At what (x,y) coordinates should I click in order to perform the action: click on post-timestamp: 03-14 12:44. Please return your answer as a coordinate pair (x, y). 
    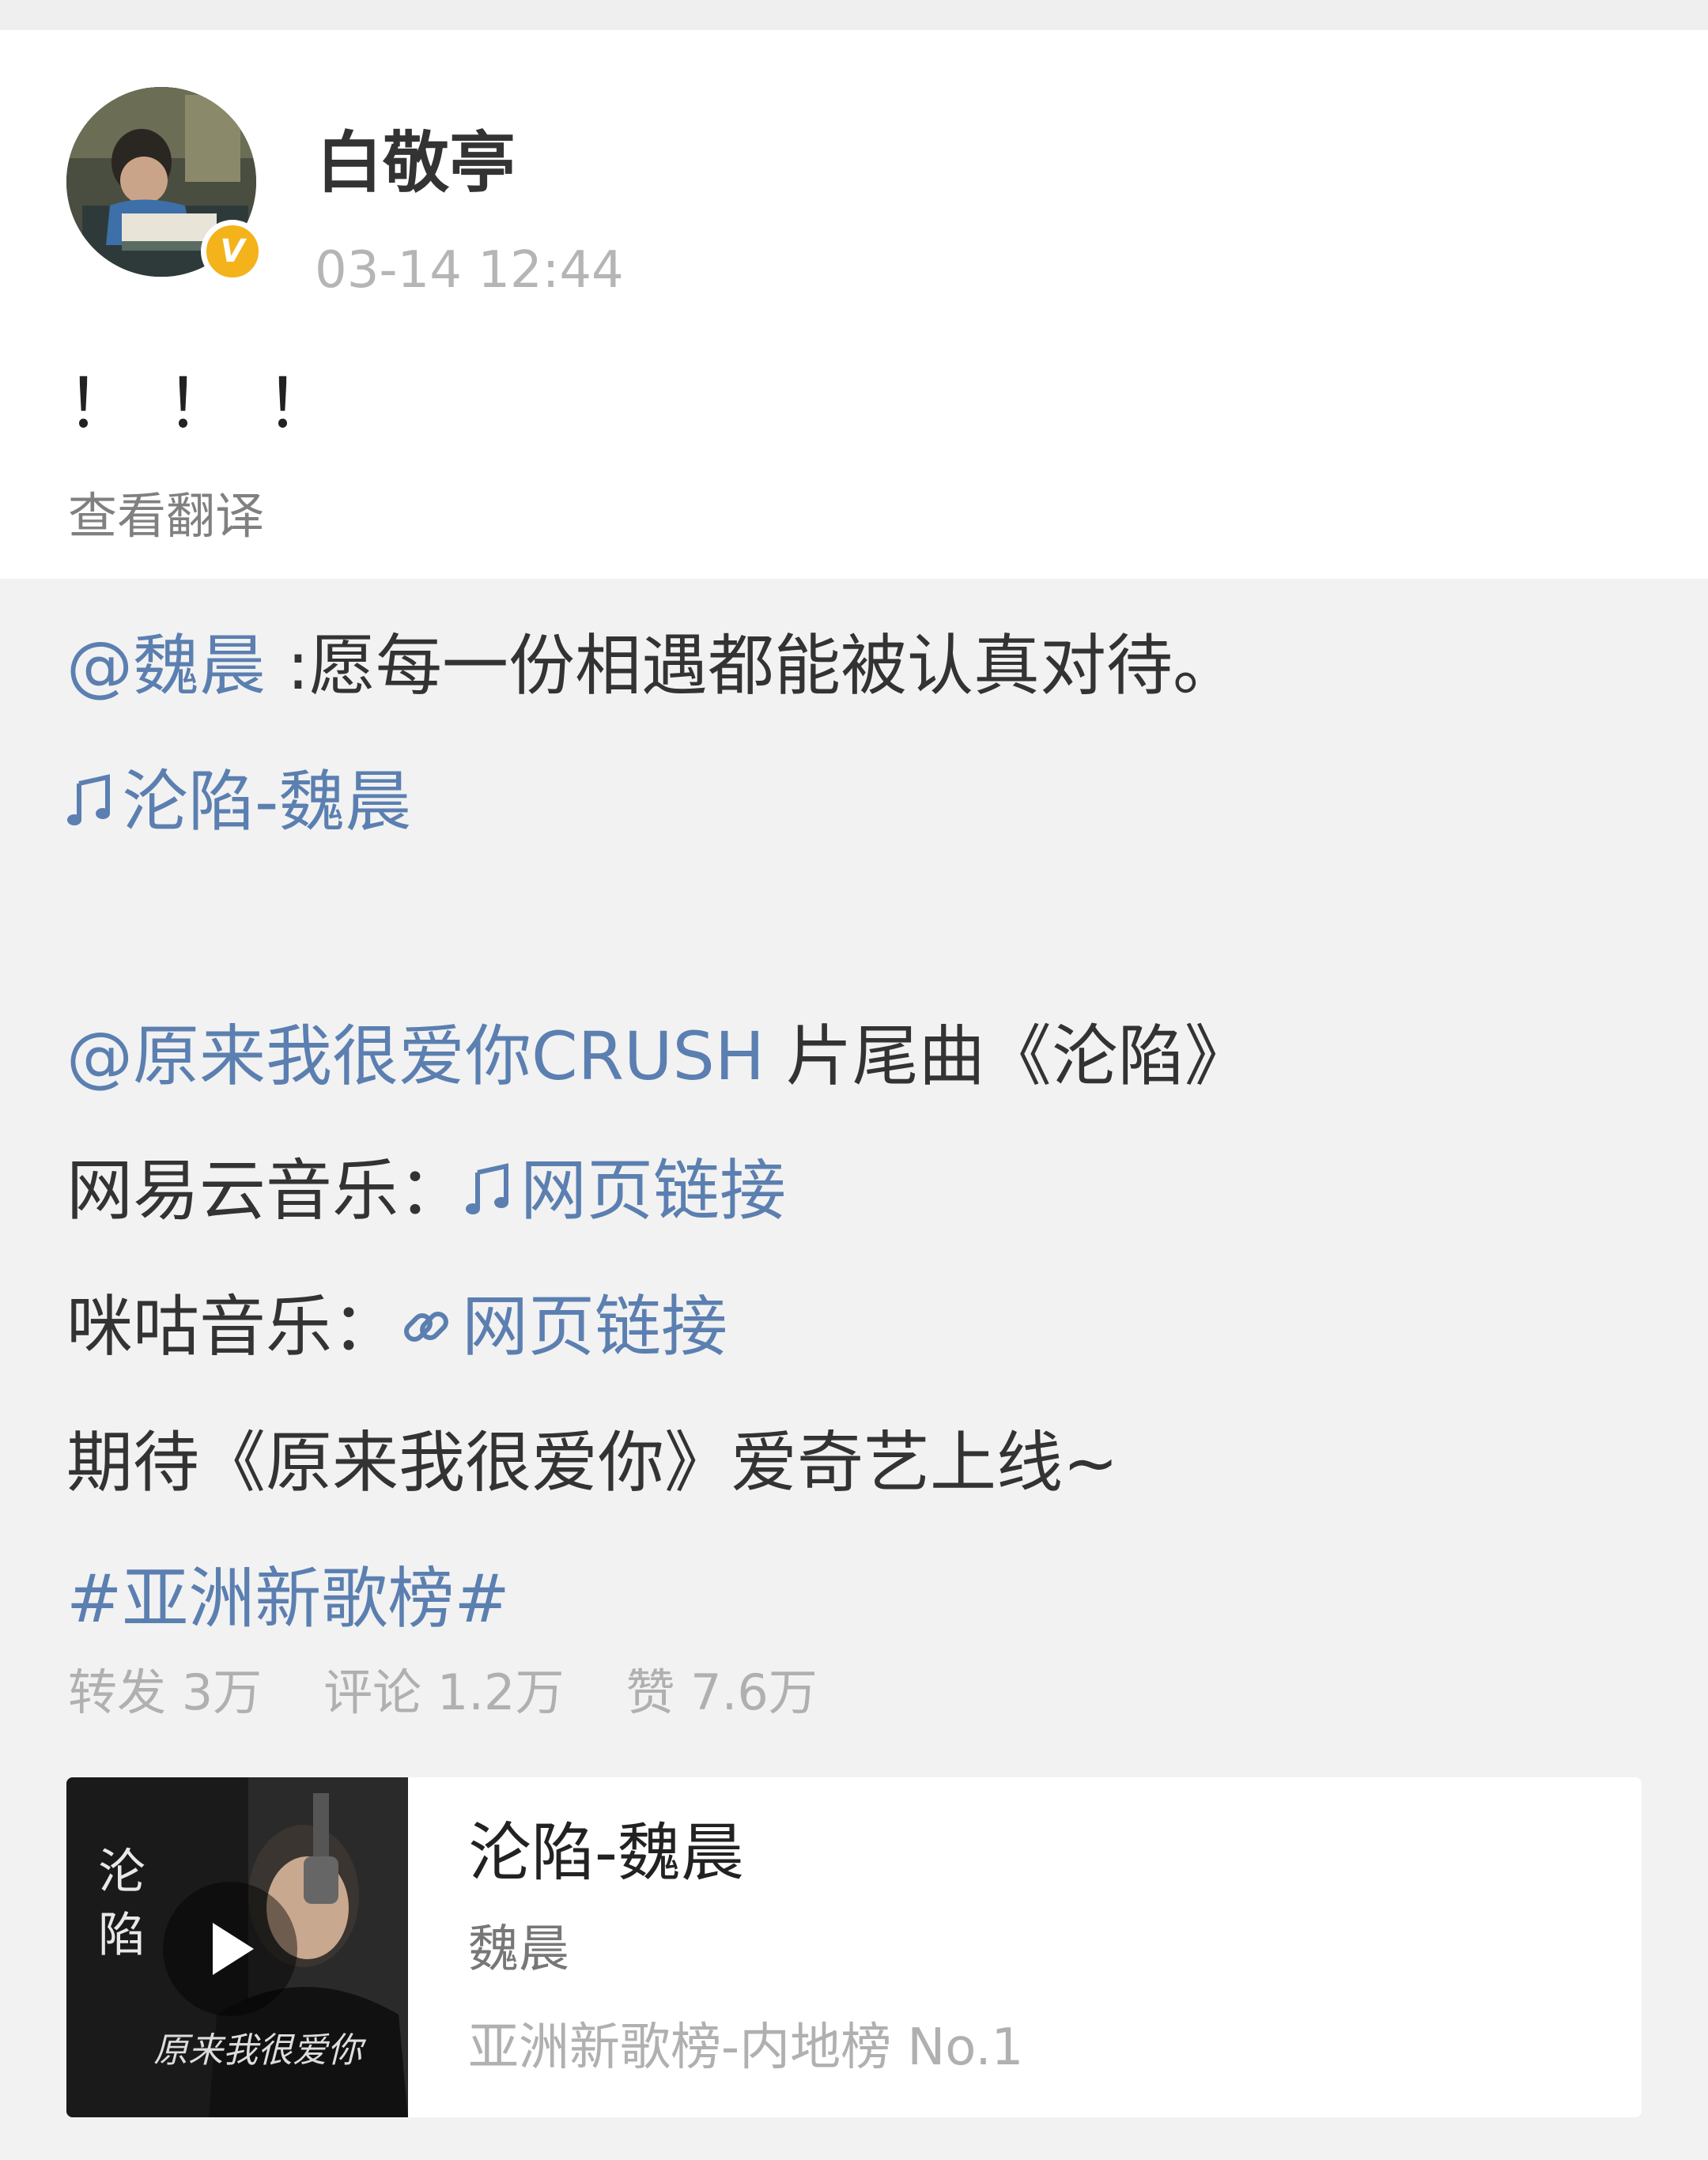
    Looking at the image, I should click on (469, 270).